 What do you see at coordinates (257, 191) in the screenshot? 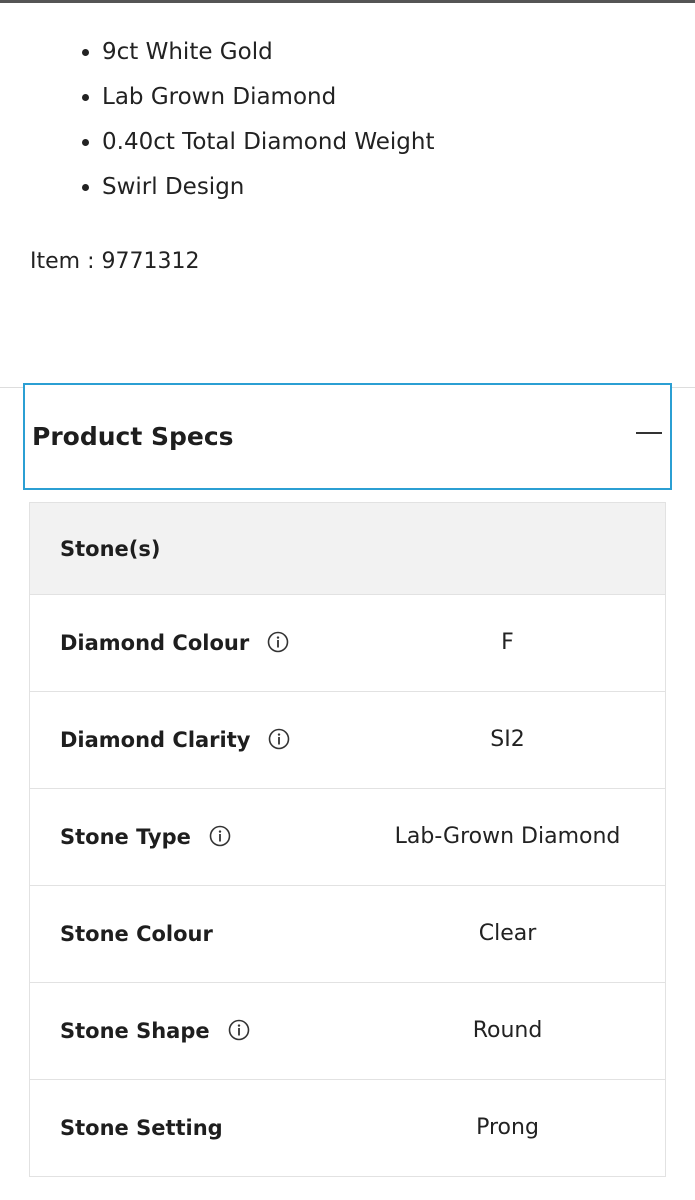
I see `feature-item: Swirl Design` at bounding box center [257, 191].